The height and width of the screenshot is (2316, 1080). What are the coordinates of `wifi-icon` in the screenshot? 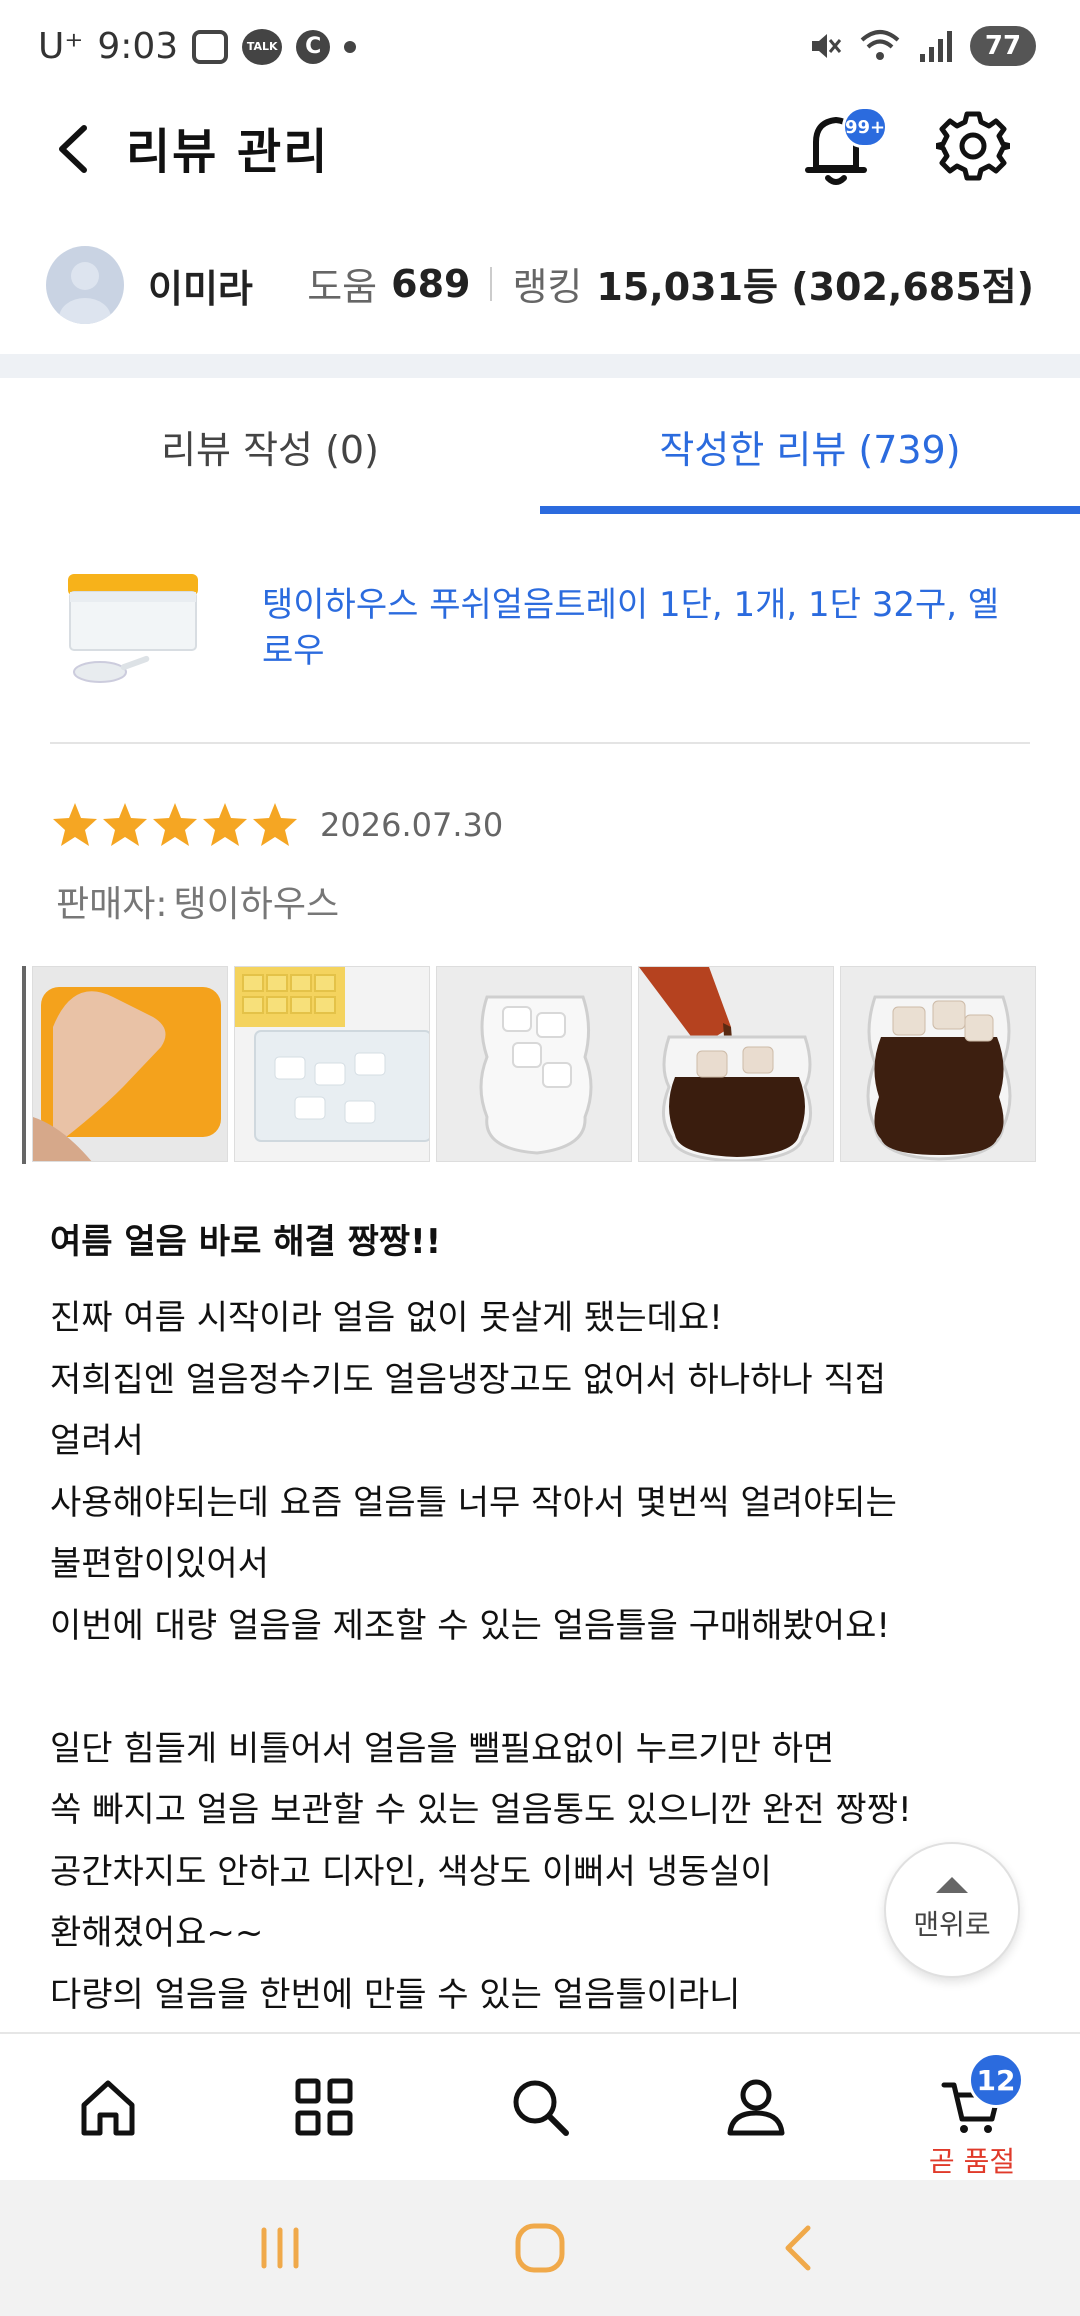 It's located at (880, 45).